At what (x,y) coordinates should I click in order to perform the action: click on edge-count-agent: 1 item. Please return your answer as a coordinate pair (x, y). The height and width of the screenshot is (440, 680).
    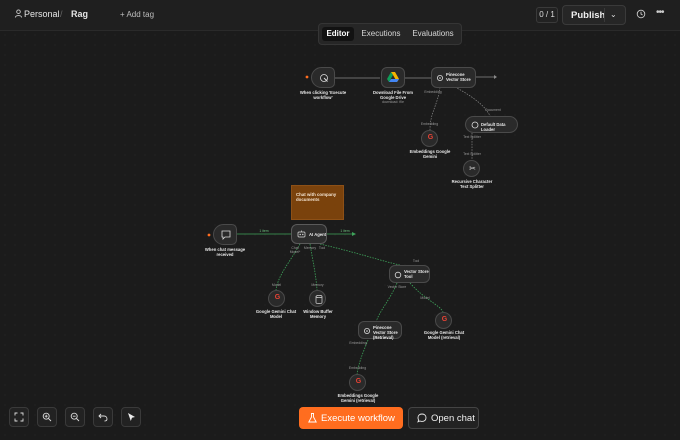
    Looking at the image, I should click on (345, 231).